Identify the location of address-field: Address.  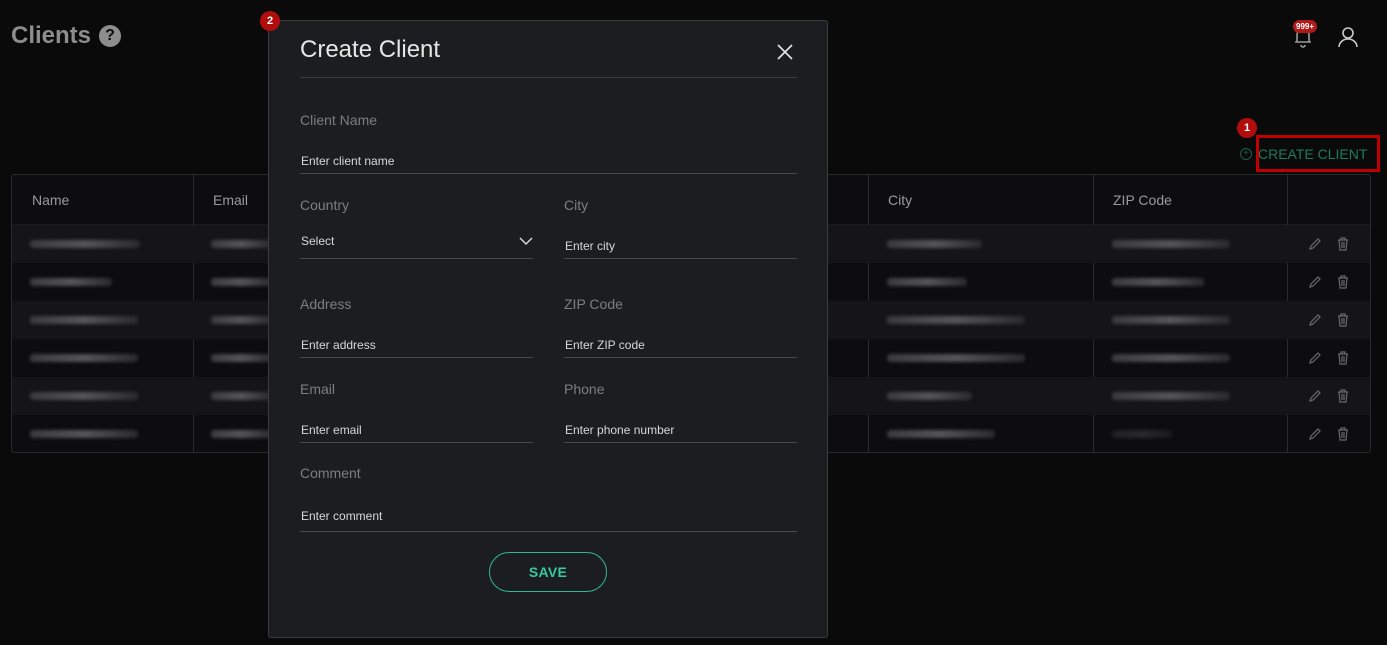
(416, 327).